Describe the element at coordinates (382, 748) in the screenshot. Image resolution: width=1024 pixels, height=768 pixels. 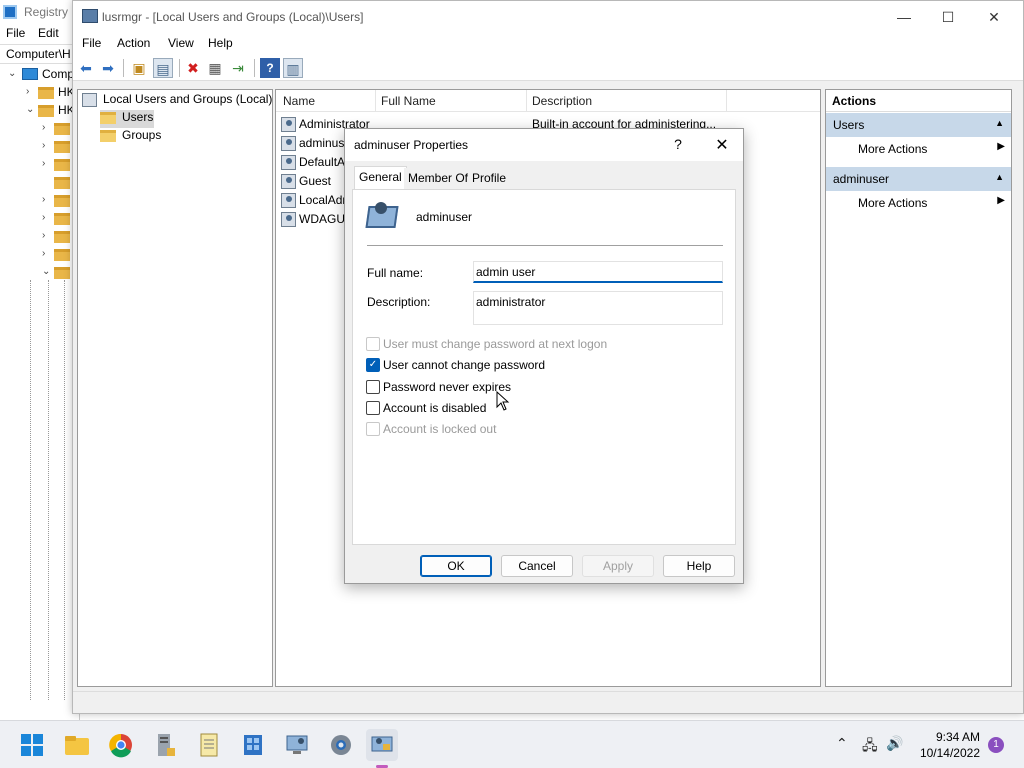
I see `lusrmgr-taskbar-button` at that location.